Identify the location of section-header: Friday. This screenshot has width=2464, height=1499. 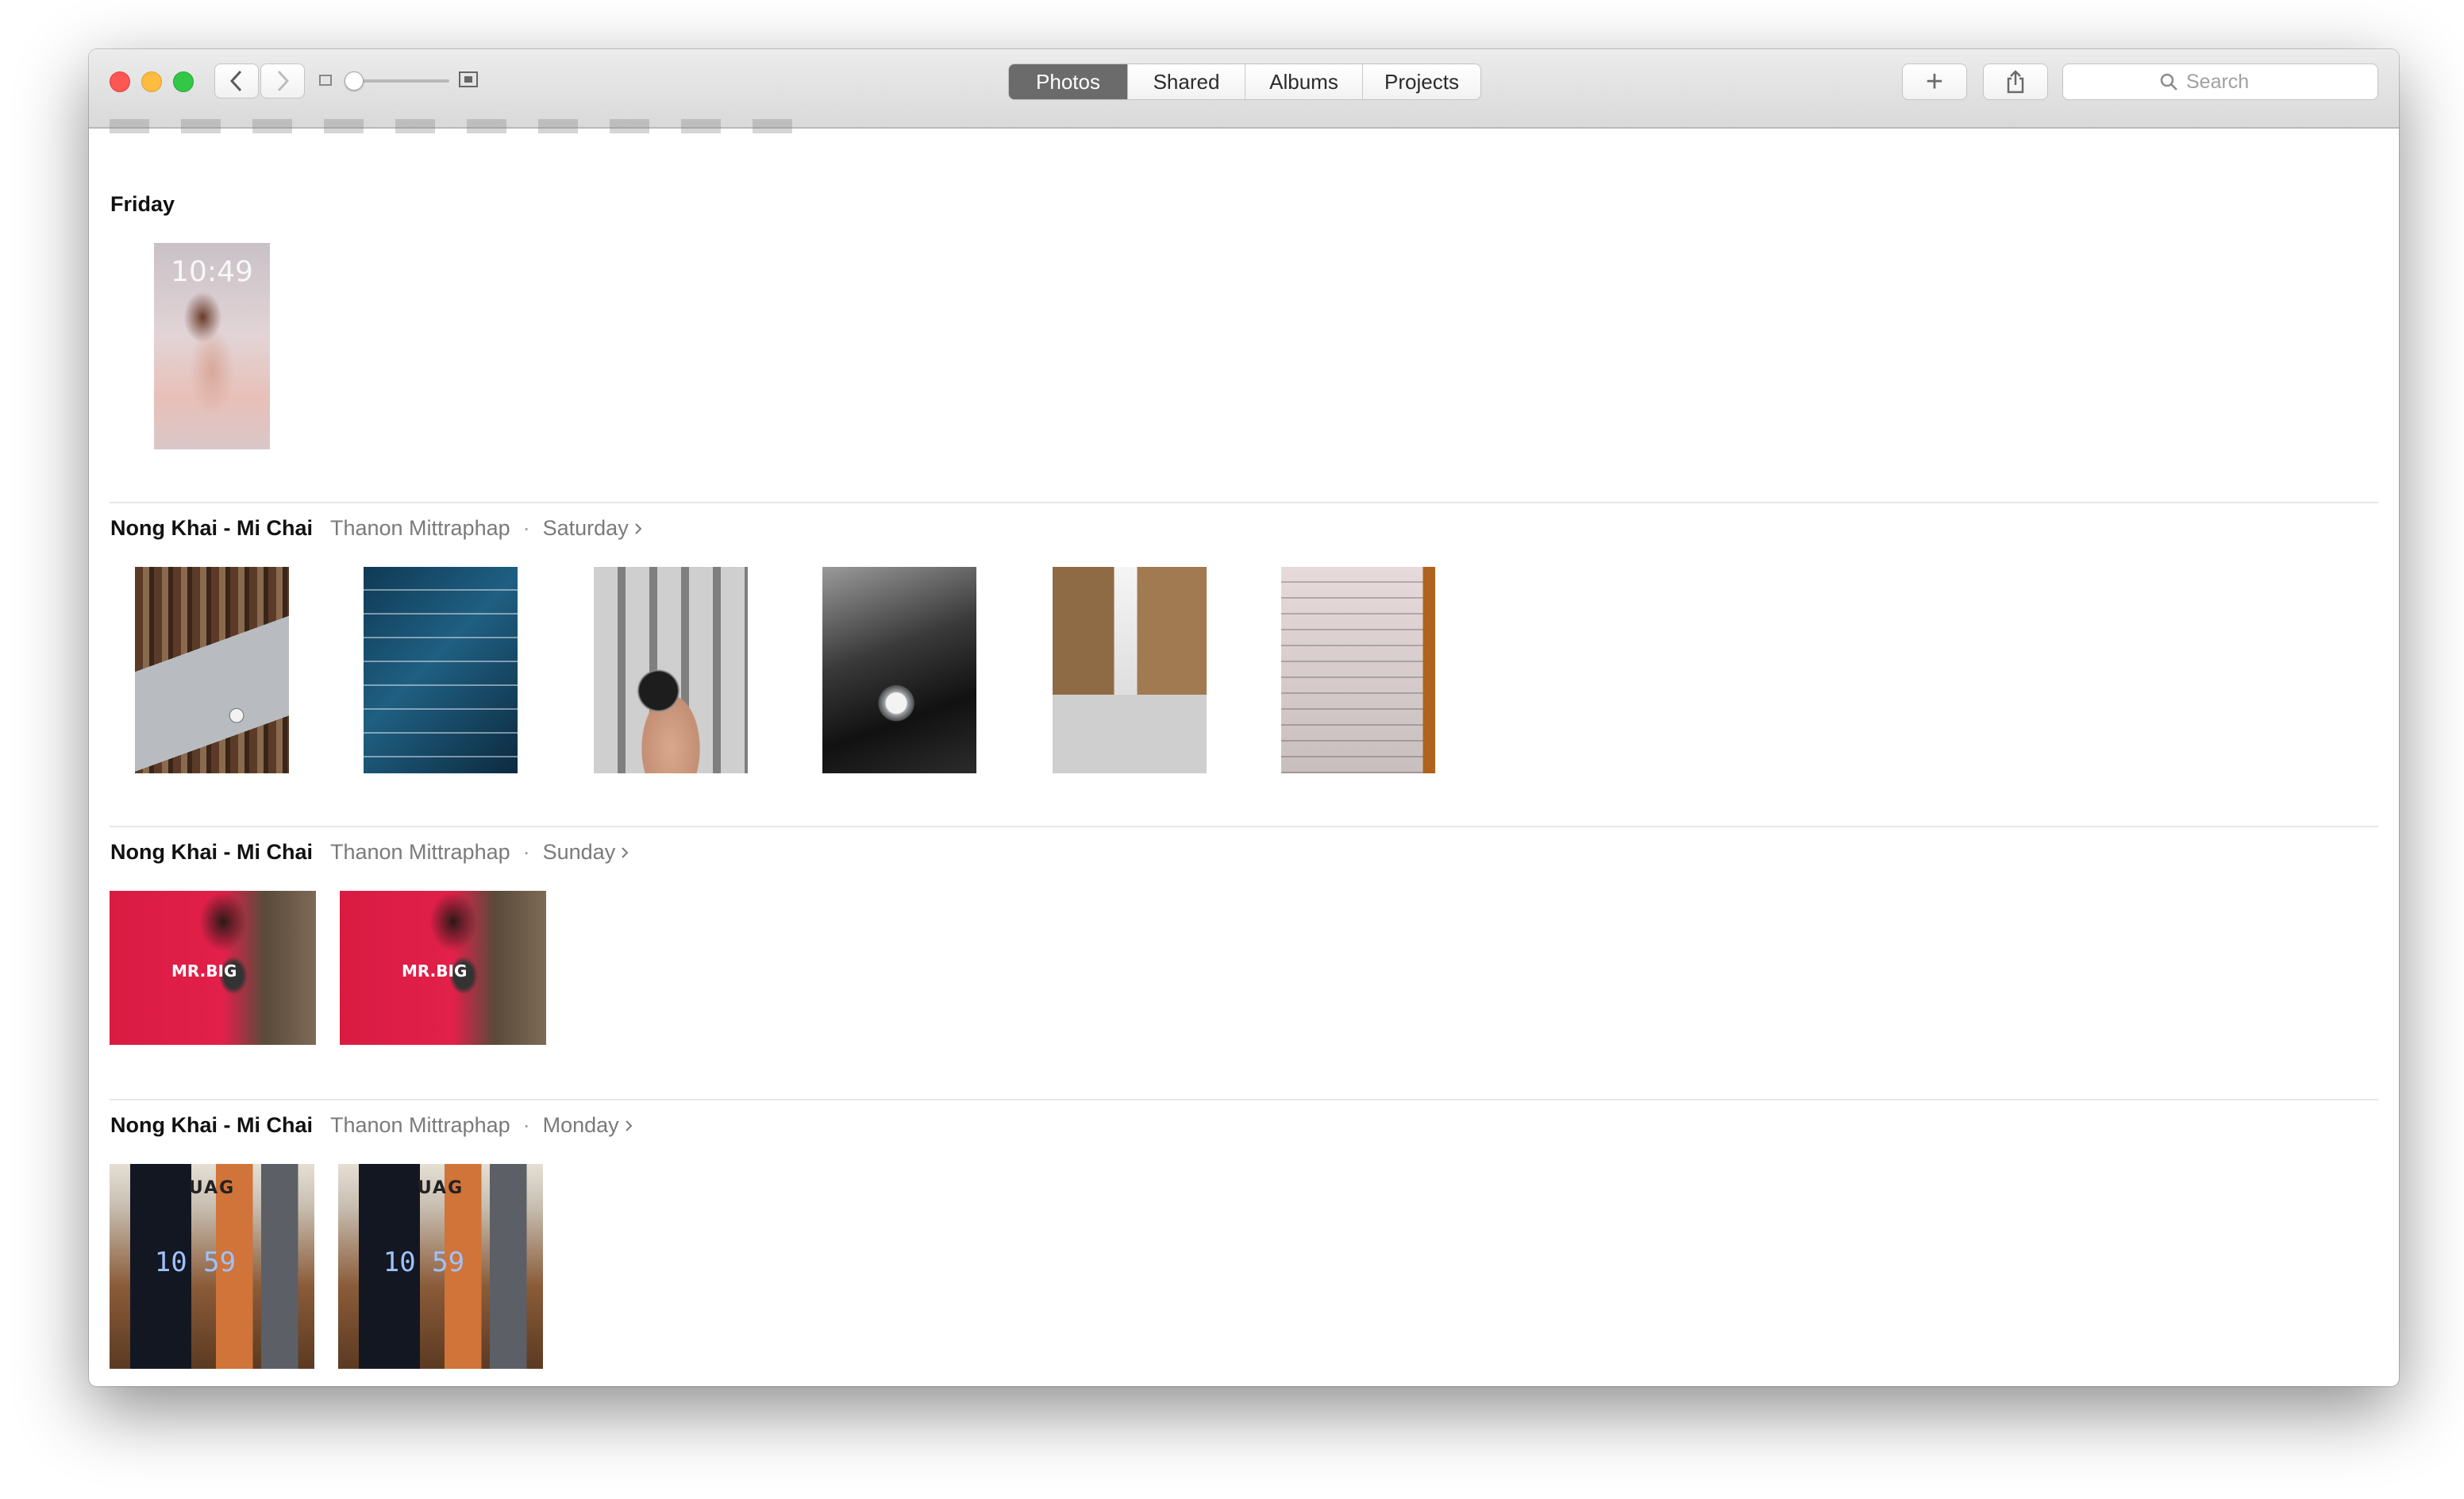
(142, 204).